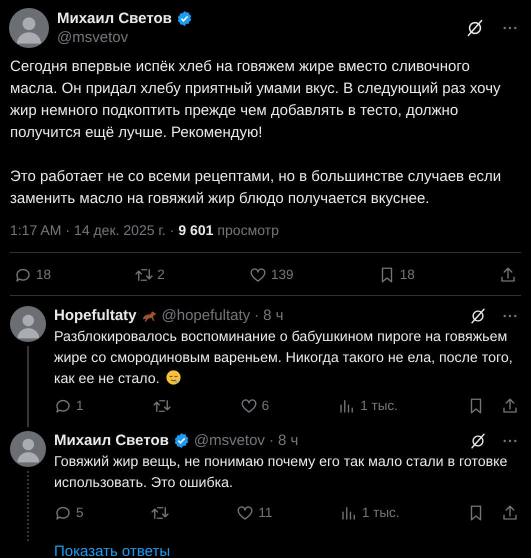  Describe the element at coordinates (161, 275) in the screenshot. I see `repost-count: 2` at that location.